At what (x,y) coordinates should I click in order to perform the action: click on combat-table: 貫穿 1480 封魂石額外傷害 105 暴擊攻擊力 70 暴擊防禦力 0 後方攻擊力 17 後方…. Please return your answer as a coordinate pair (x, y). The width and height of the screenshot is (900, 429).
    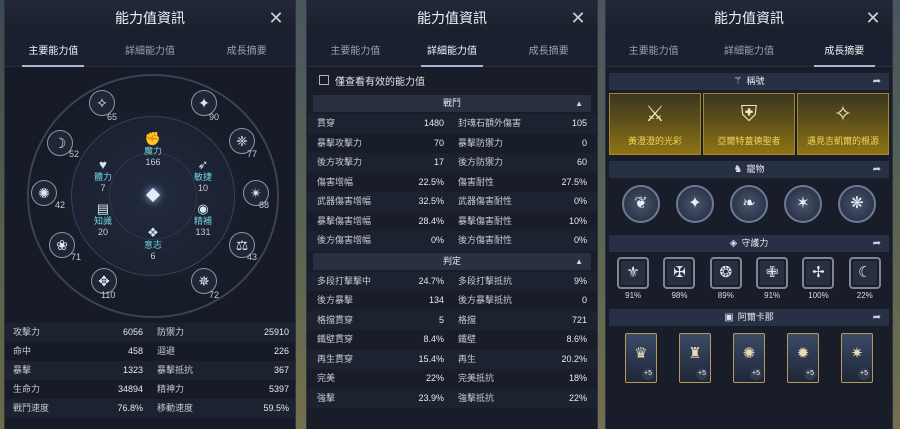
    Looking at the image, I should click on (452, 182).